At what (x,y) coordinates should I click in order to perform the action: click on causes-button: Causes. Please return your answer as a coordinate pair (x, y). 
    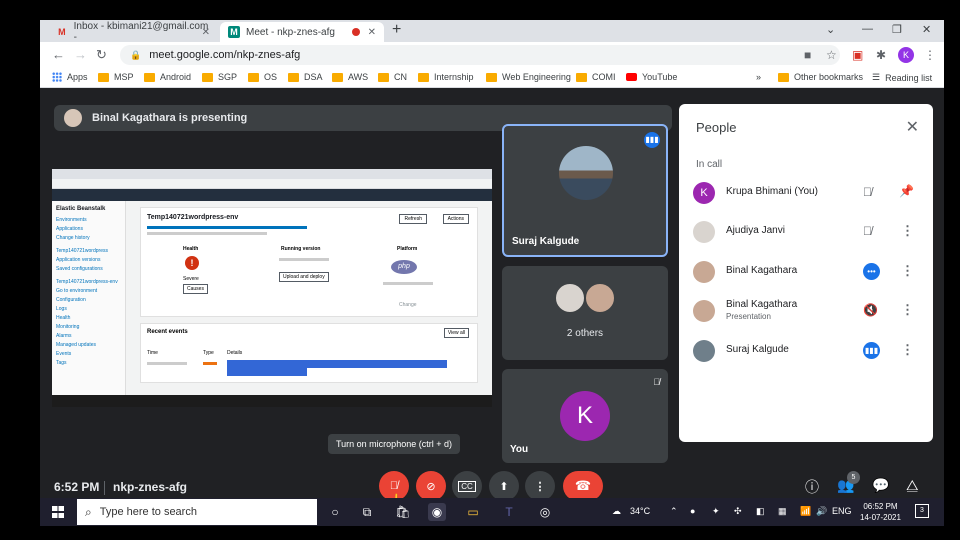
    Looking at the image, I should click on (195, 289).